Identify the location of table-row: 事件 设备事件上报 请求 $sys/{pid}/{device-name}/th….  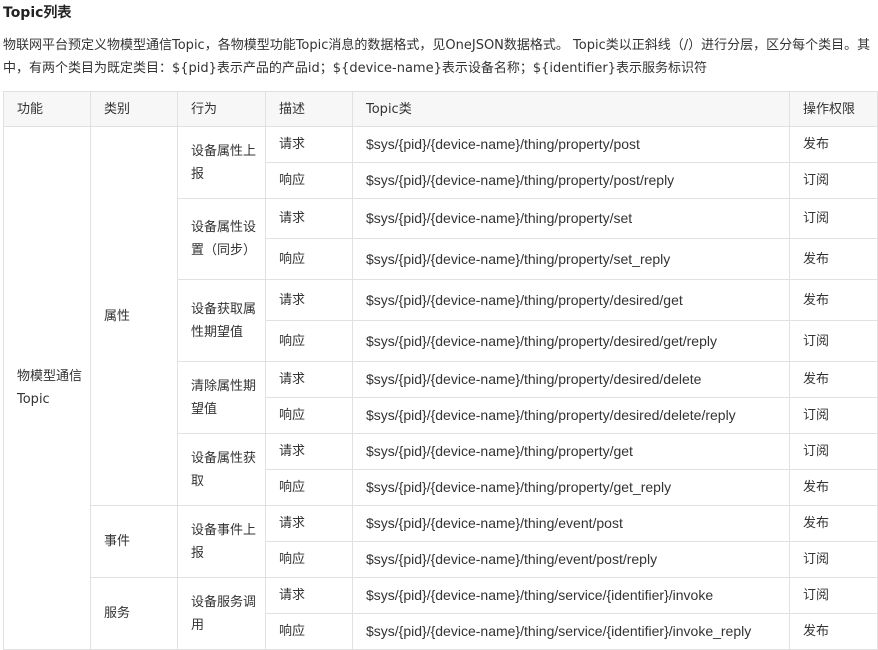
(441, 541).